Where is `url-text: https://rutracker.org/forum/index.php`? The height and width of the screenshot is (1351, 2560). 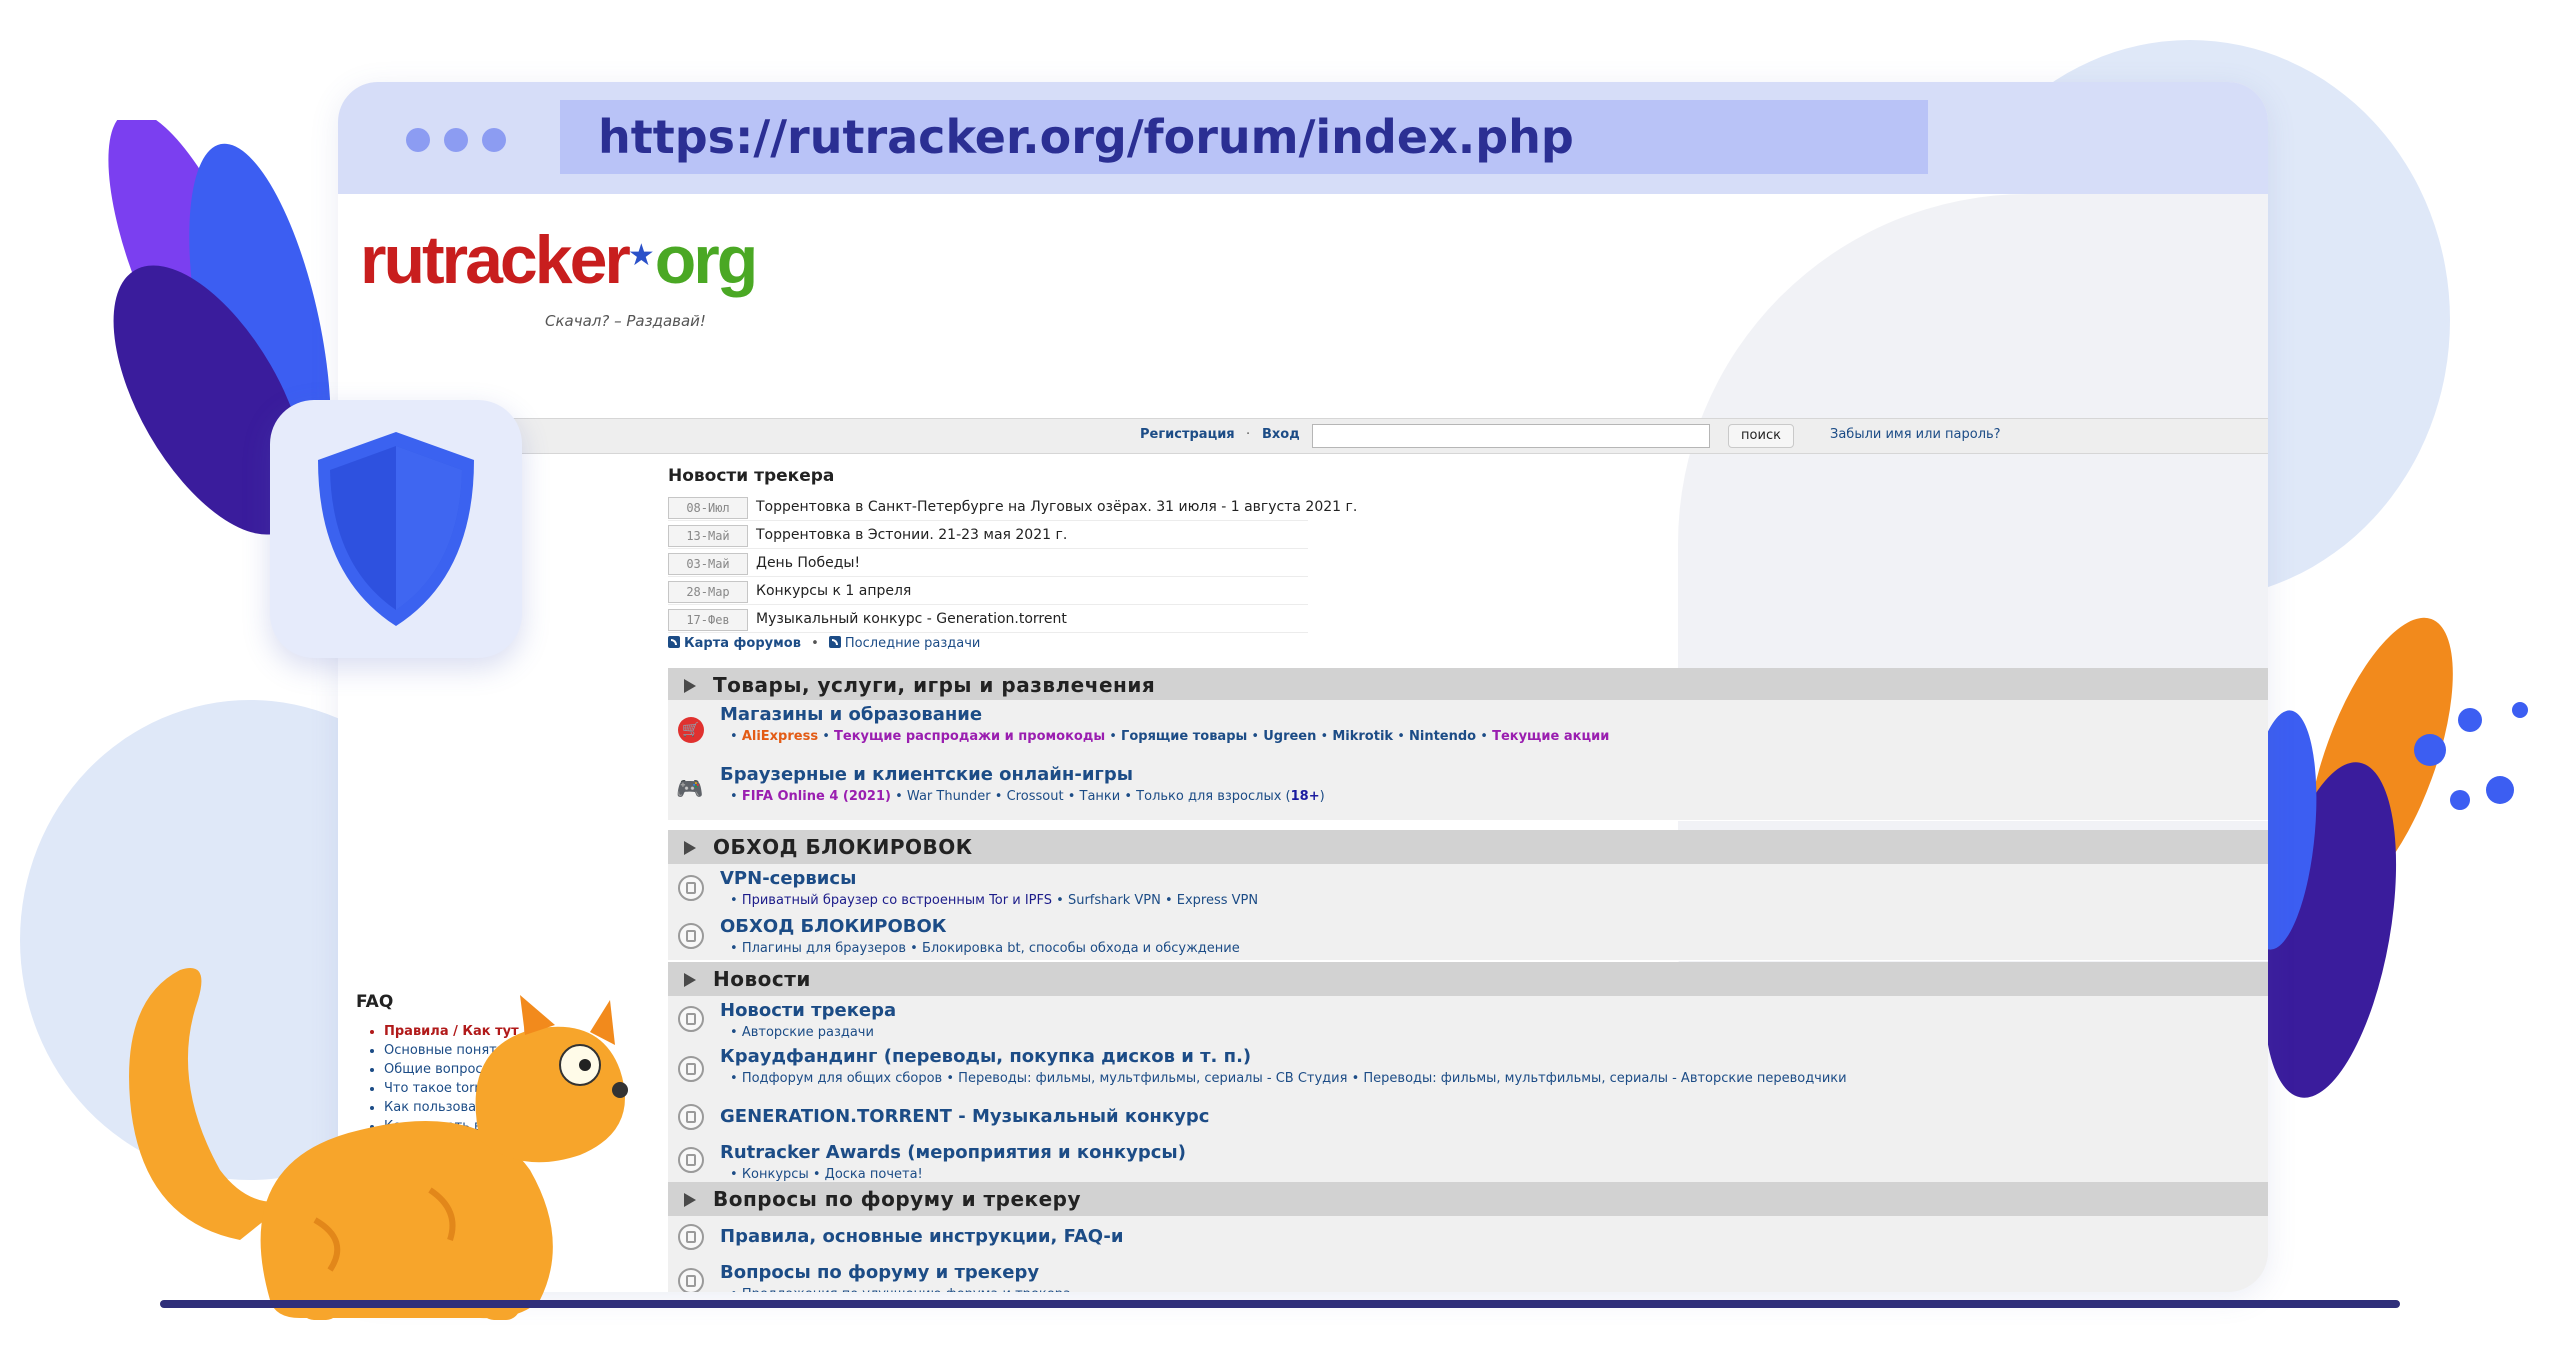
url-text: https://rutracker.org/forum/index.php is located at coordinates (1086, 137).